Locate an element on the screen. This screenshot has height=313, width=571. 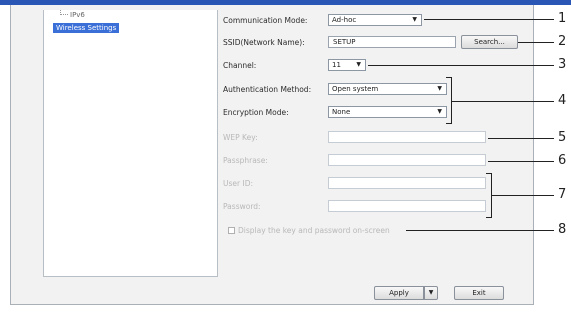
apply-button-label: Apply is located at coordinates (399, 293).